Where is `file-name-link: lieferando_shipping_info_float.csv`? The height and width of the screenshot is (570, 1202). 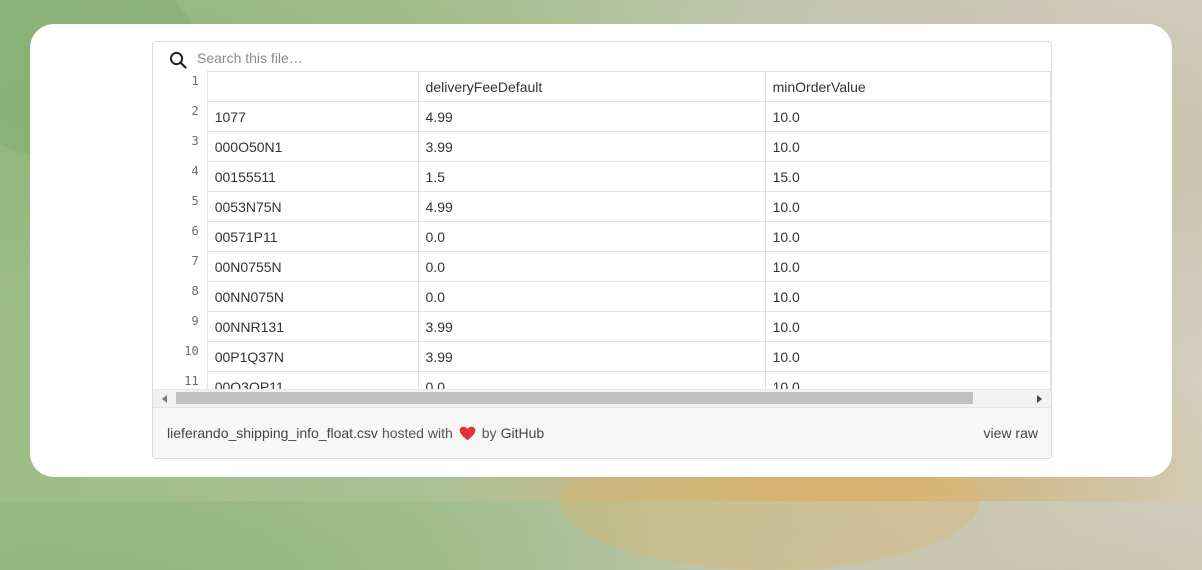 file-name-link: lieferando_shipping_info_float.csv is located at coordinates (272, 433).